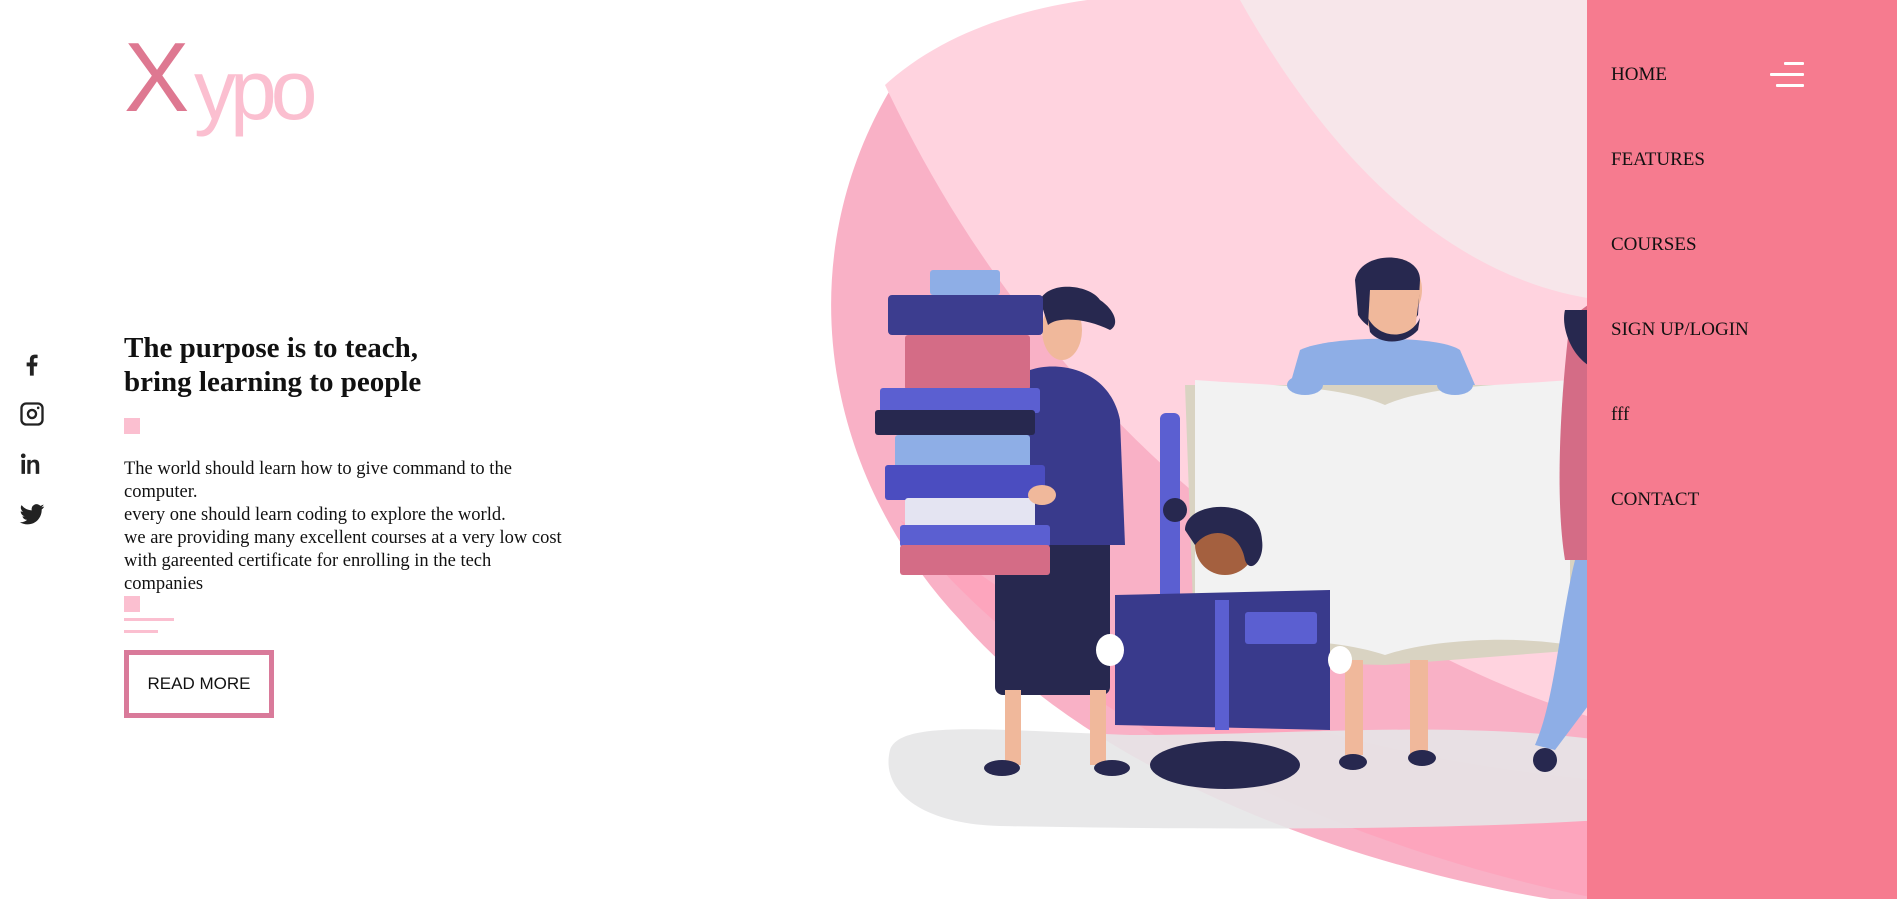 The image size is (1897, 899). What do you see at coordinates (1787, 76) in the screenshot?
I see `menu-icon` at bounding box center [1787, 76].